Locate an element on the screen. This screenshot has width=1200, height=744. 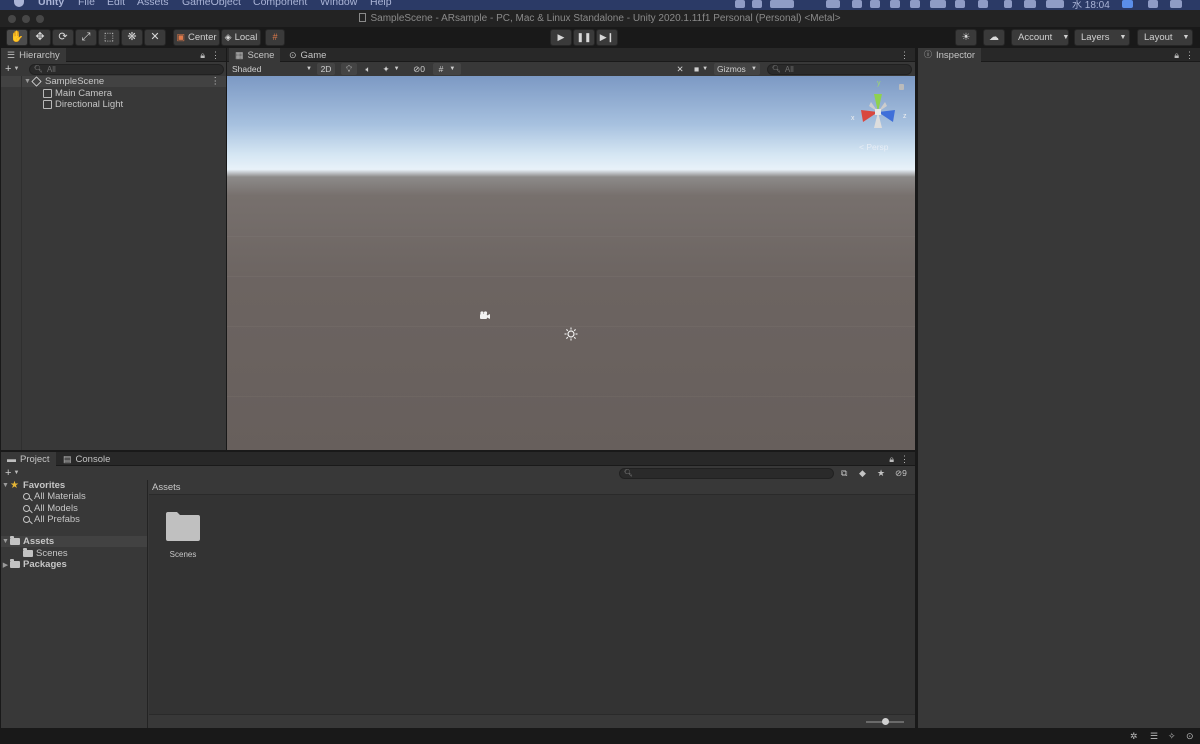
custom-tool-button: ✕ is located at coordinates (155, 37).